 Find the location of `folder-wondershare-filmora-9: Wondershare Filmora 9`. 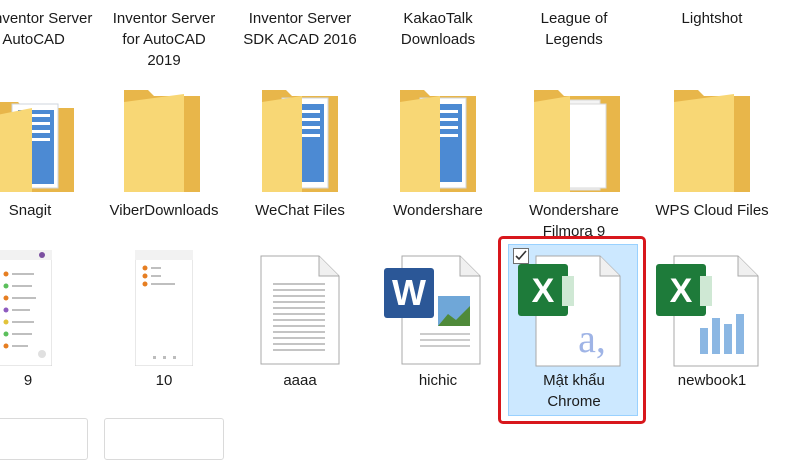

folder-wondershare-filmora-9: Wondershare Filmora 9 is located at coordinates (574, 163).